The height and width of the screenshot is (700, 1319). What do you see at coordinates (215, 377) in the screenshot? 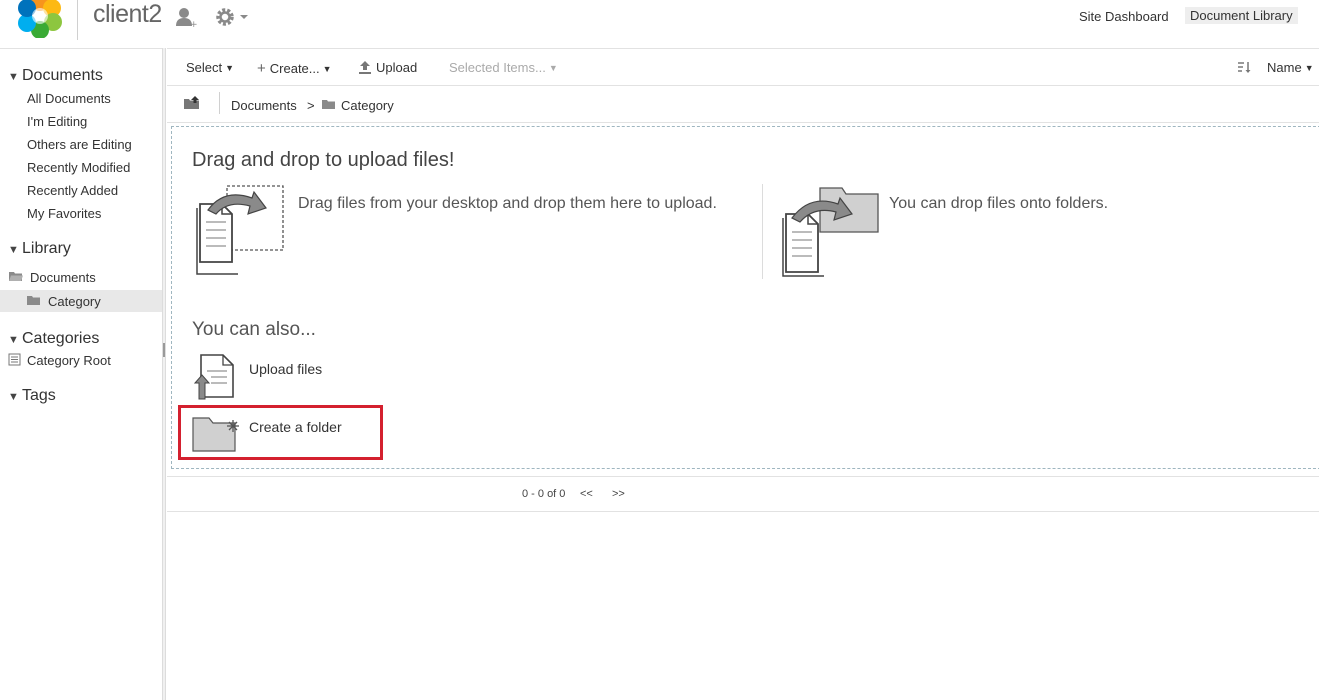
I see `upload-file-icon` at bounding box center [215, 377].